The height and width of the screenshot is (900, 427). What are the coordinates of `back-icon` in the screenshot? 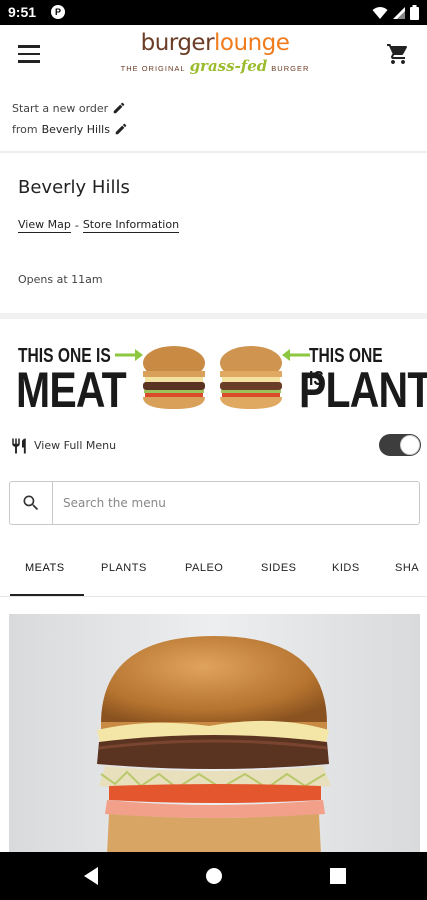 It's located at (91, 876).